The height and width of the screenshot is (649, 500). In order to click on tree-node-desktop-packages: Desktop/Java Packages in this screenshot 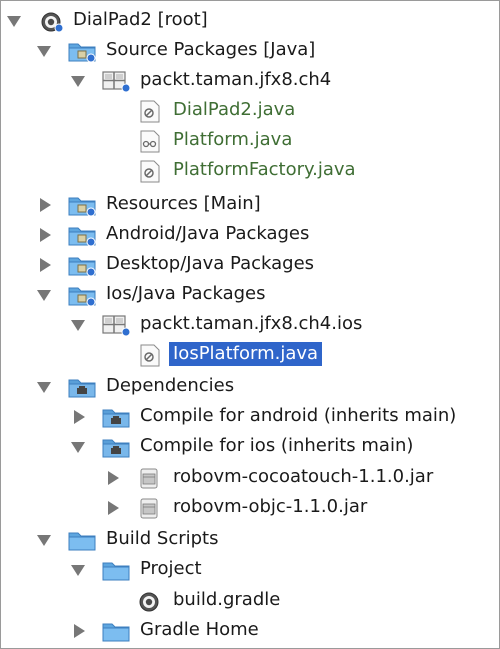, I will do `click(250, 264)`.